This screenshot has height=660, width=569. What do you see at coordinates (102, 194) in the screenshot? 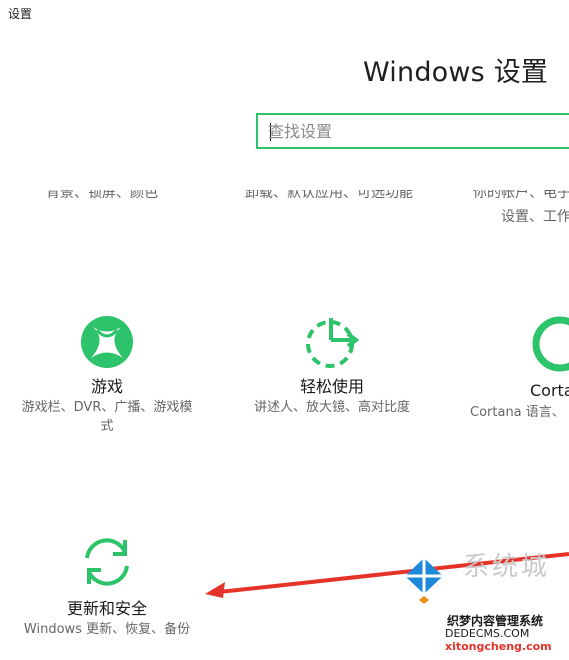
I see `clipped-desc-personalization: 背景、锁屏、颜色` at bounding box center [102, 194].